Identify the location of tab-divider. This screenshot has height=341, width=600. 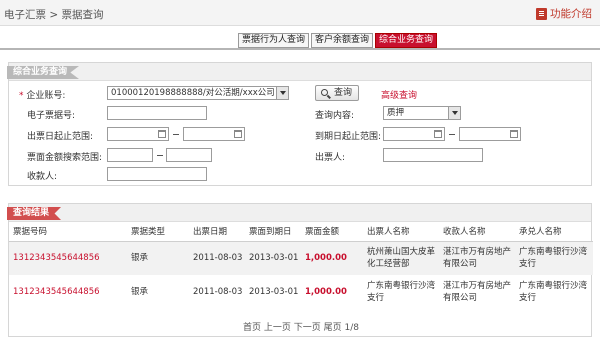
(300, 49).